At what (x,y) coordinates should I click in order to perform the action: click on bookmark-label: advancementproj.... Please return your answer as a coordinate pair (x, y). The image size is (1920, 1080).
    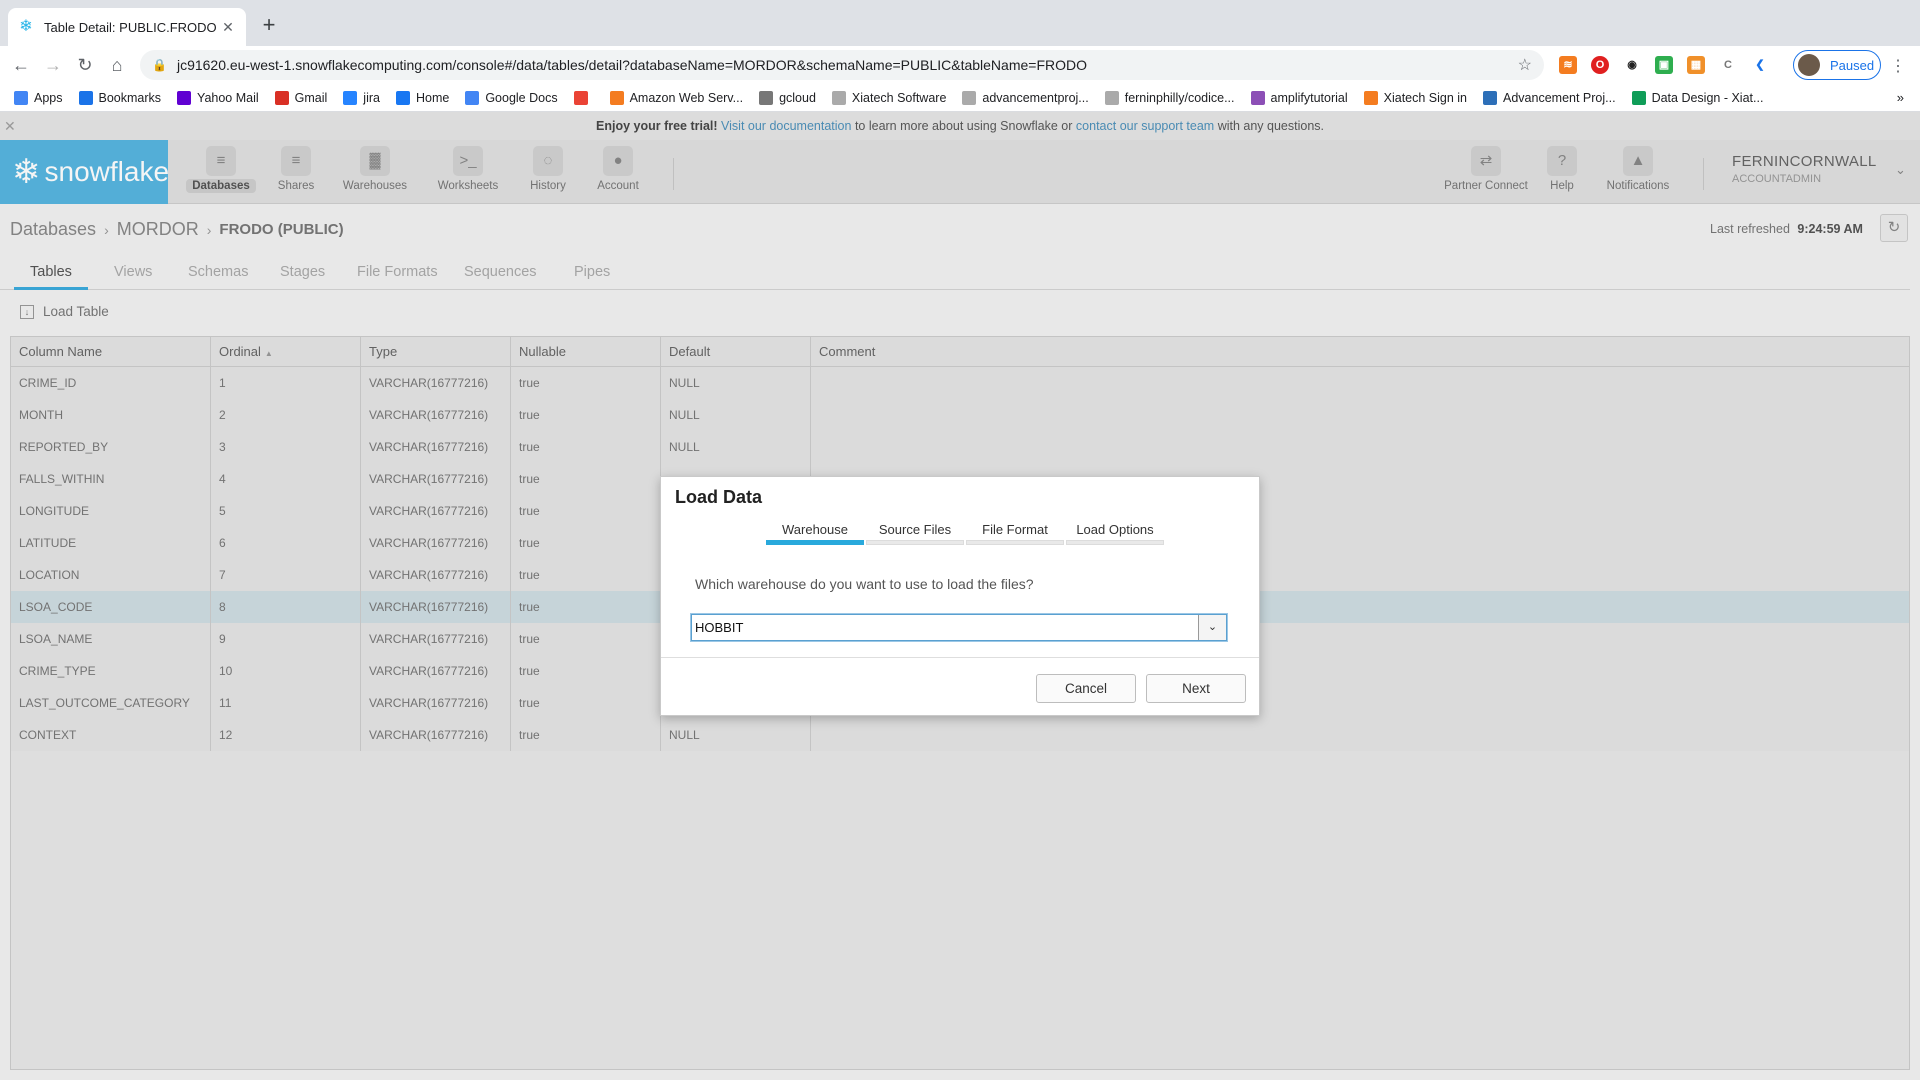
    Looking at the image, I should click on (1035, 97).